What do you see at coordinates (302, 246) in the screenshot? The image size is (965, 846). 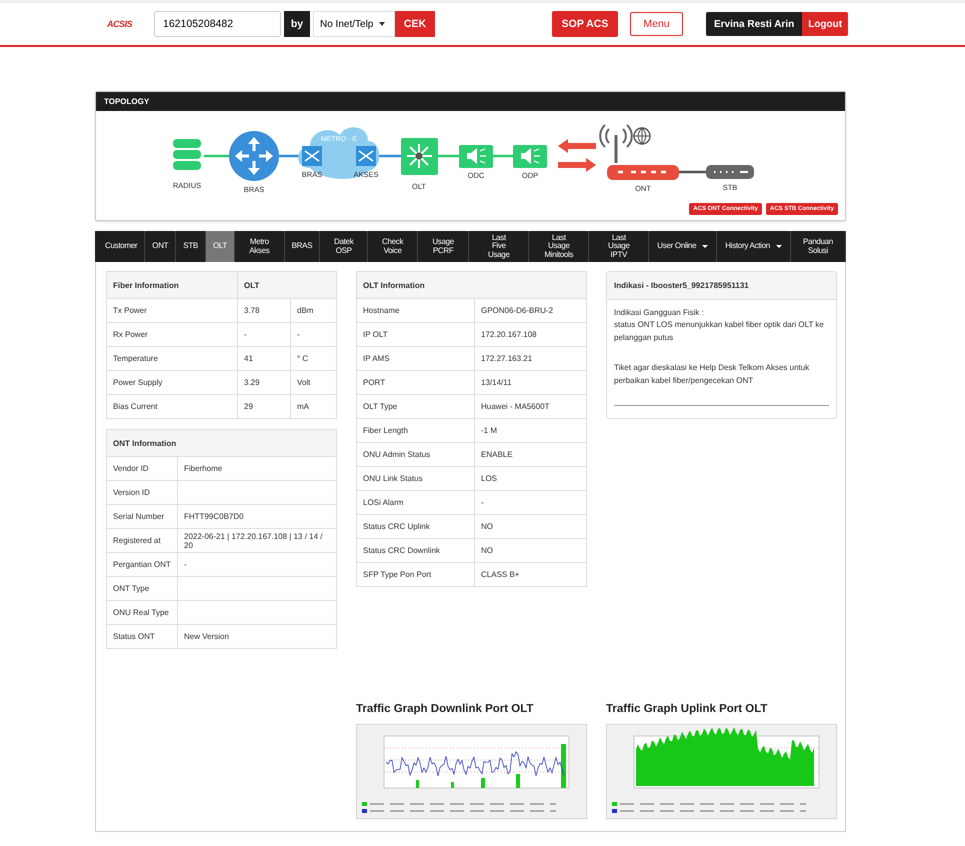 I see `nav-tab: BRAS` at bounding box center [302, 246].